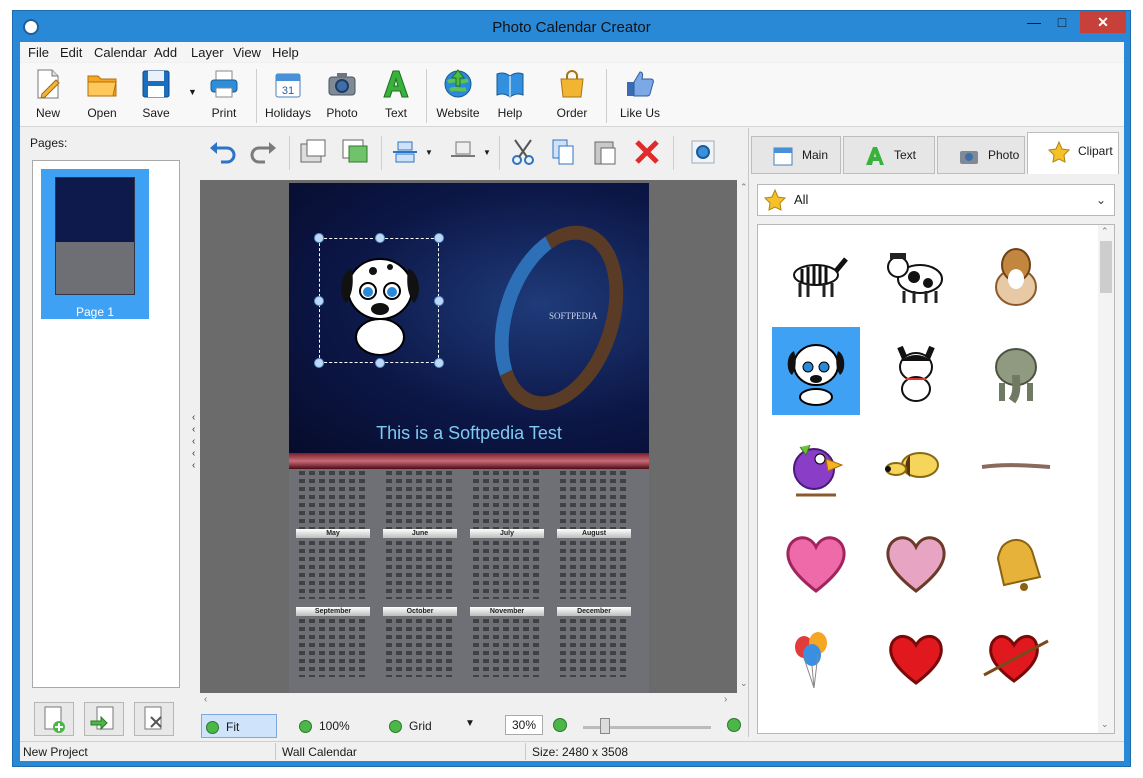  What do you see at coordinates (223, 152) in the screenshot?
I see `undo-icon` at bounding box center [223, 152].